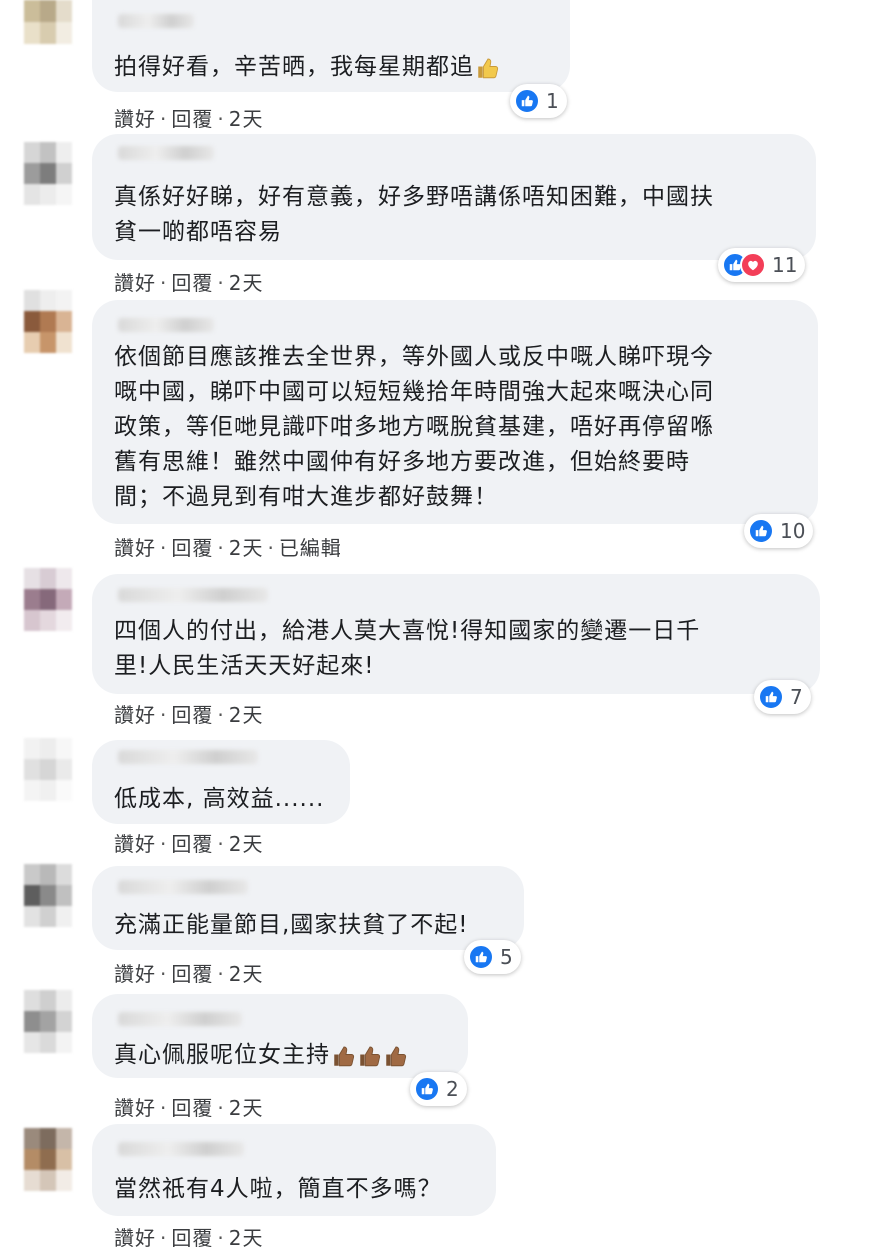 The image size is (896, 1258). What do you see at coordinates (307, 67) in the screenshot?
I see `comment-text: 拍得好看，辛苦晒，我每星期都追` at bounding box center [307, 67].